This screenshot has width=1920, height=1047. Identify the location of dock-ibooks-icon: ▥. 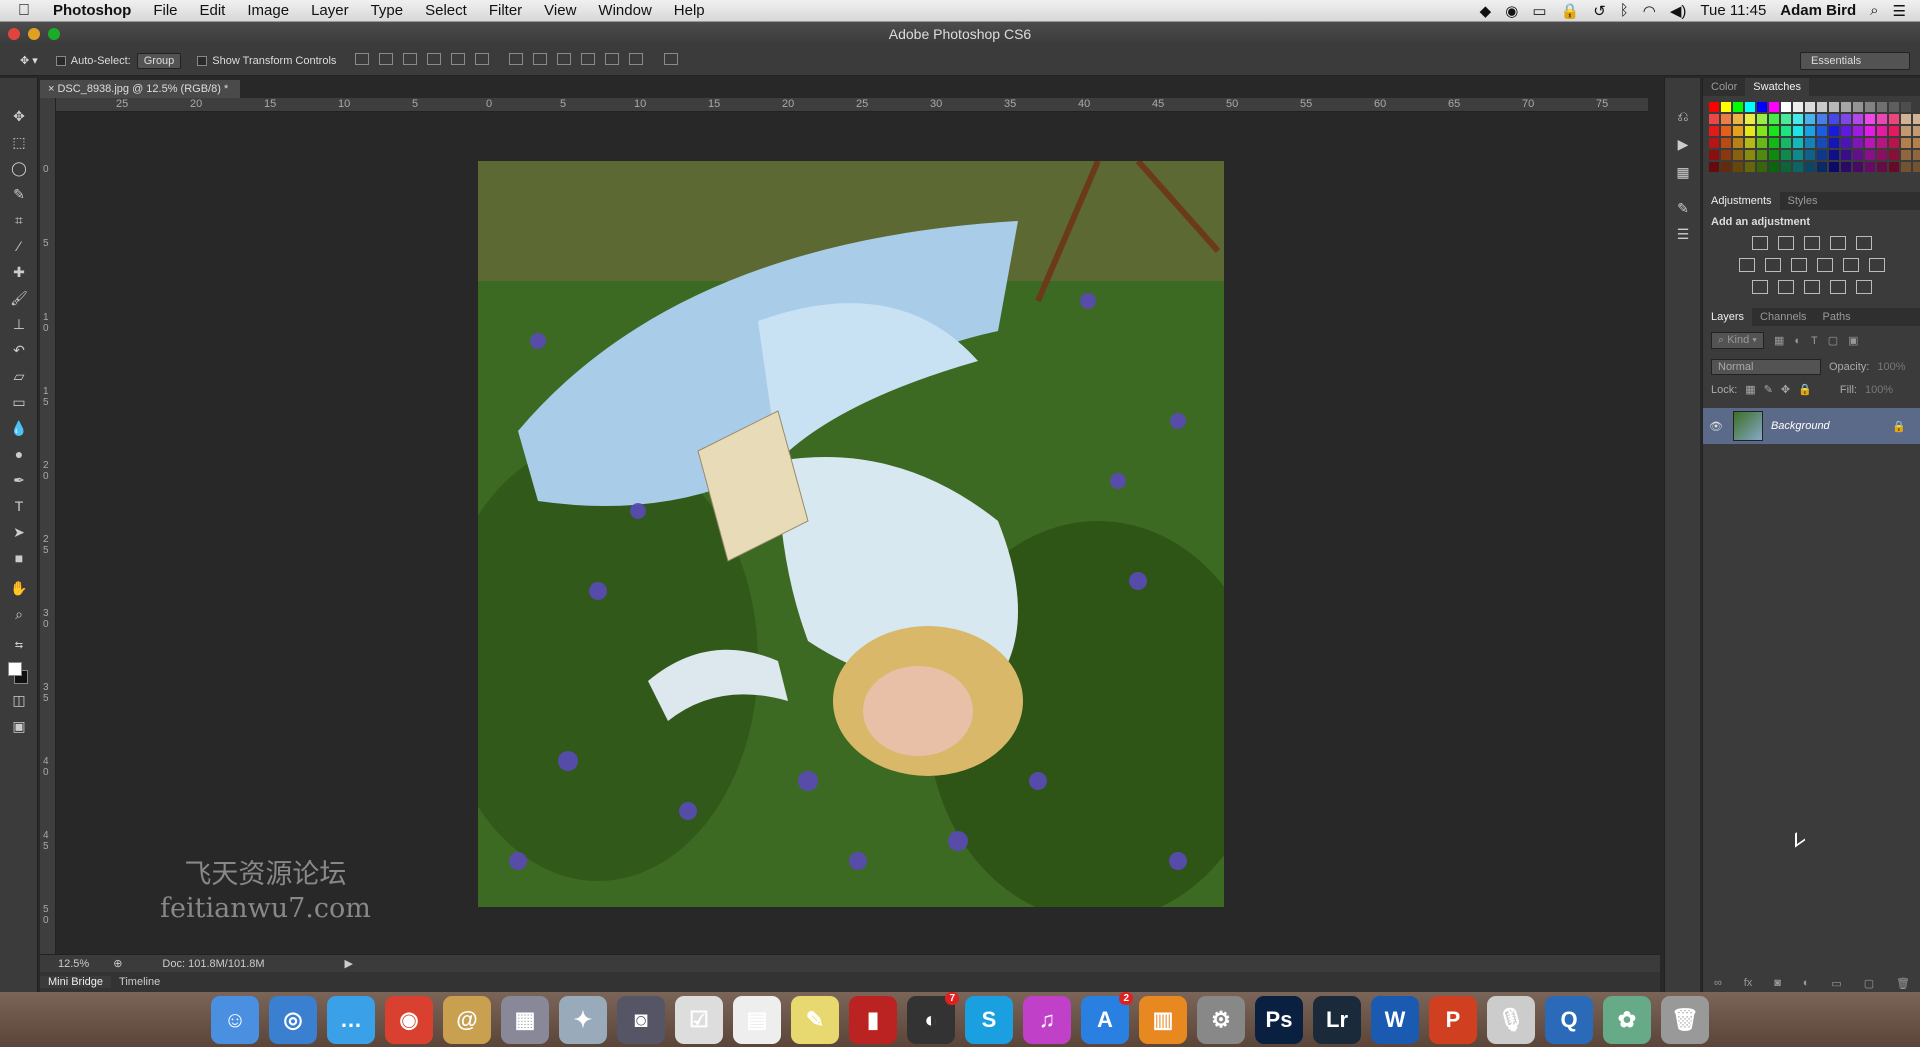
(1163, 1019).